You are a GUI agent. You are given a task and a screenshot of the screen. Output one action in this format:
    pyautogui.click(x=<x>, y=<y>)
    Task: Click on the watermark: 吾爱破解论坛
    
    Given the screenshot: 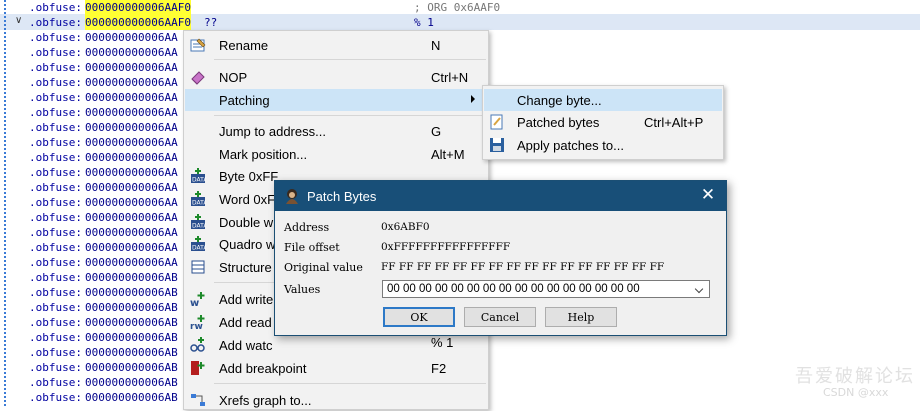 What is the action you would take?
    pyautogui.click(x=855, y=376)
    